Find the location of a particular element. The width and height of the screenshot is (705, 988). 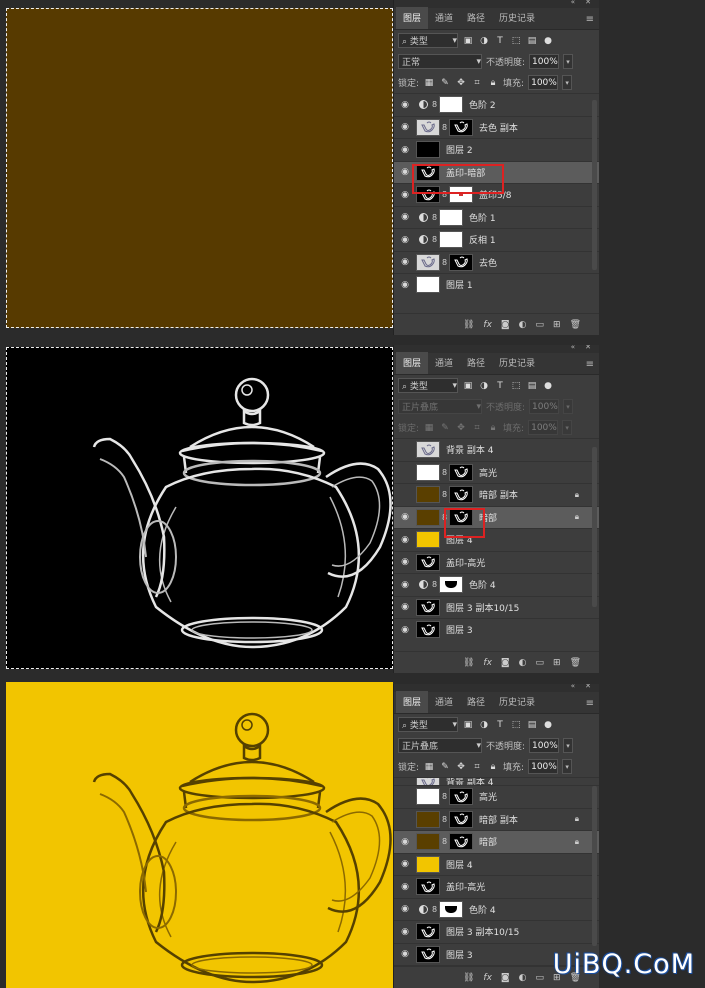

tab-3: 历史记录 is located at coordinates (517, 18).